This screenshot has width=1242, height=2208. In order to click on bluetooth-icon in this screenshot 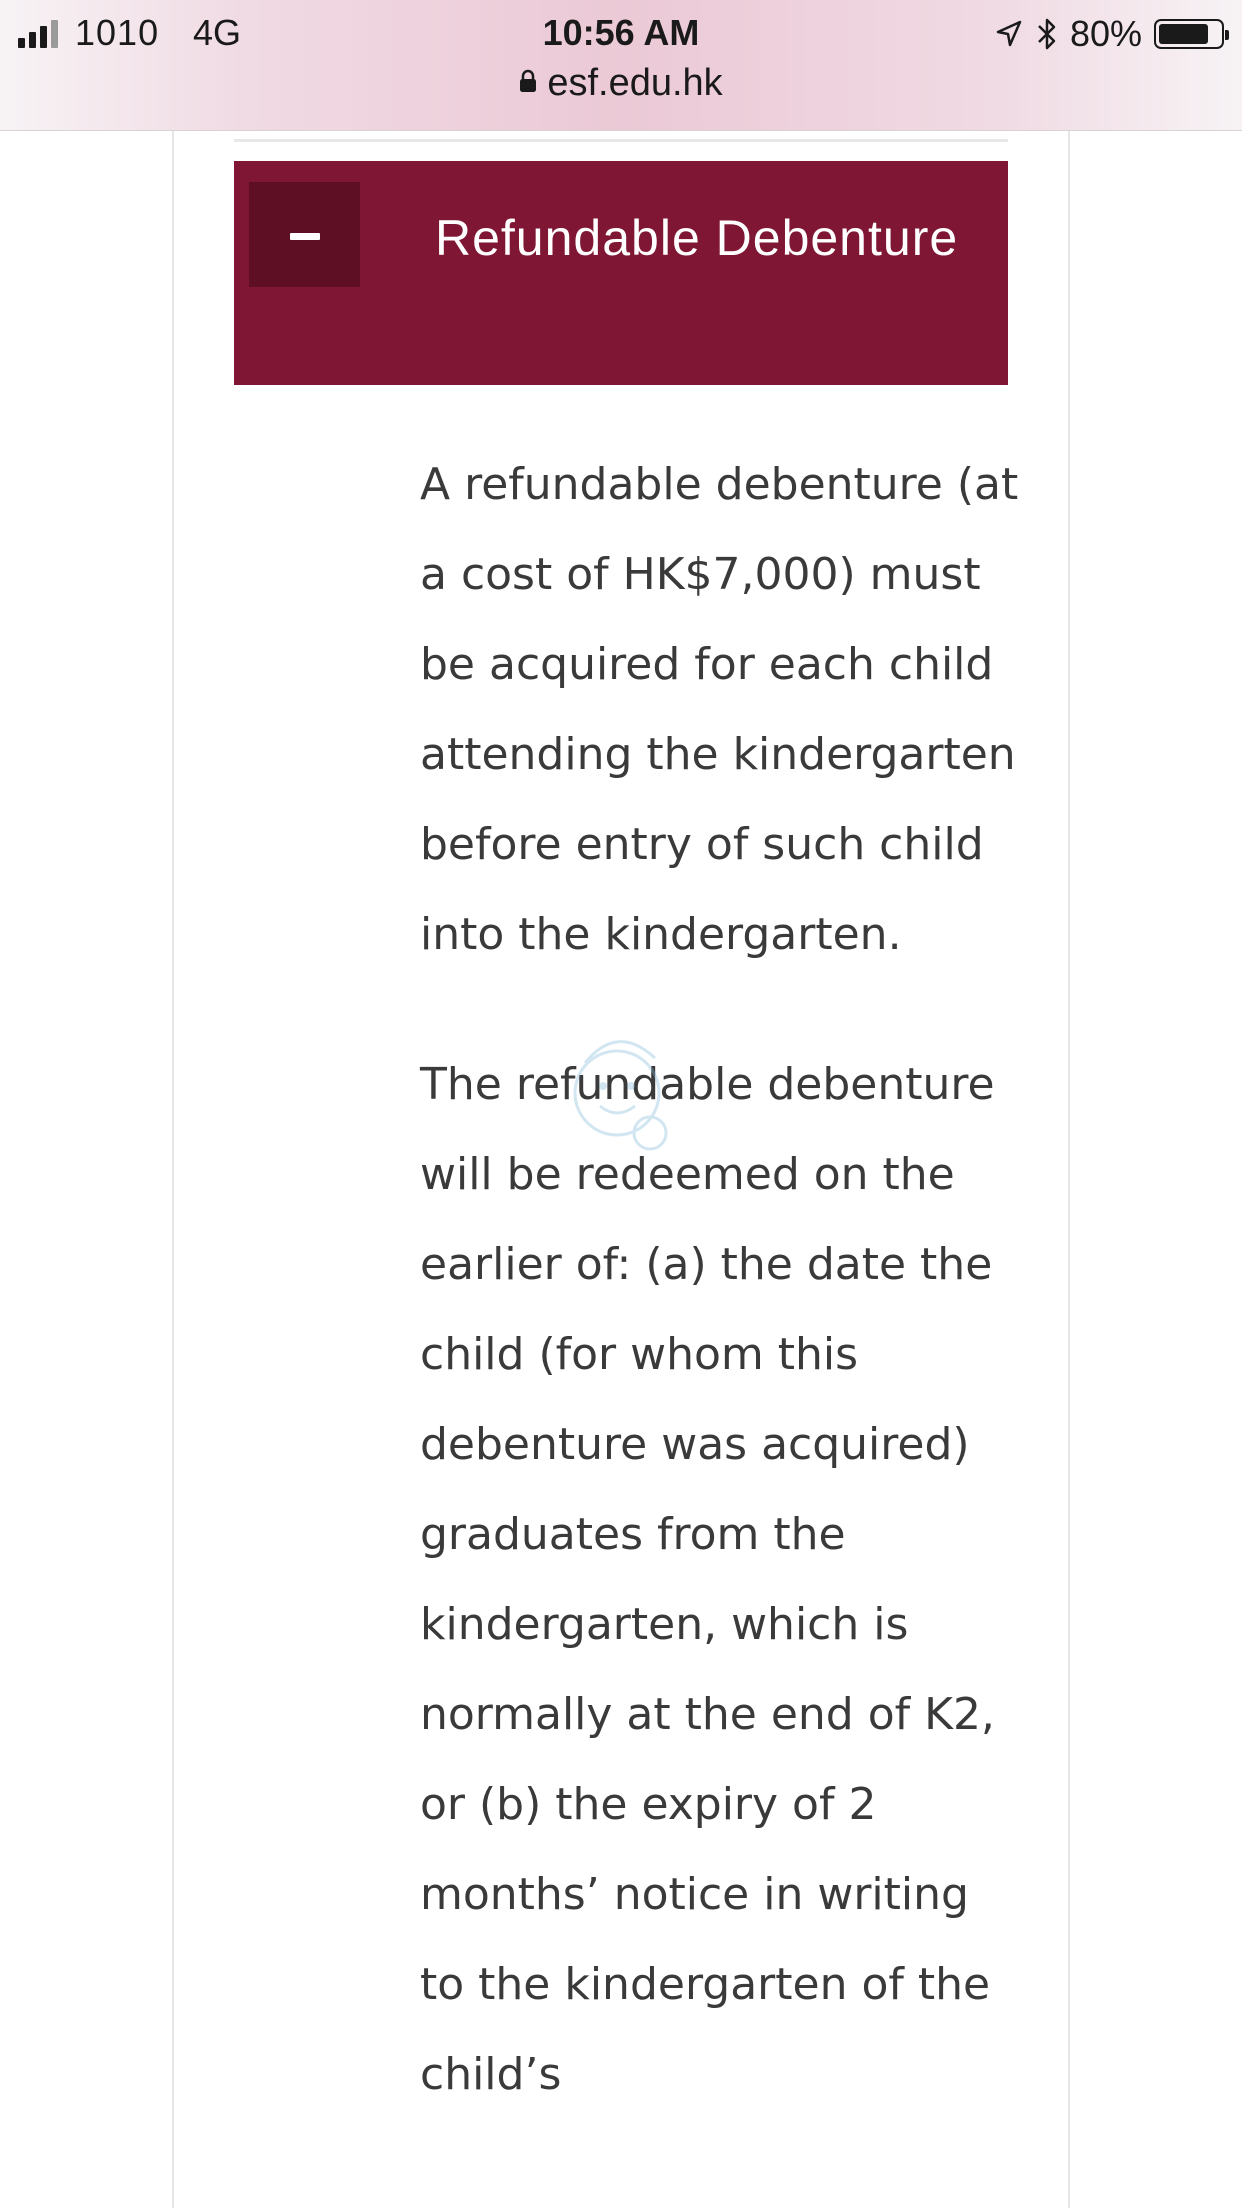, I will do `click(1047, 34)`.